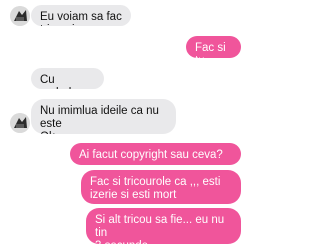 The width and height of the screenshot is (320, 250). What do you see at coordinates (103, 116) in the screenshot?
I see `message-incoming: Nu imimlua ideile ca nu este Ok` at bounding box center [103, 116].